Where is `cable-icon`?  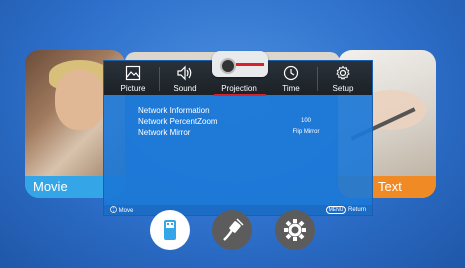
cable-icon is located at coordinates (233, 229).